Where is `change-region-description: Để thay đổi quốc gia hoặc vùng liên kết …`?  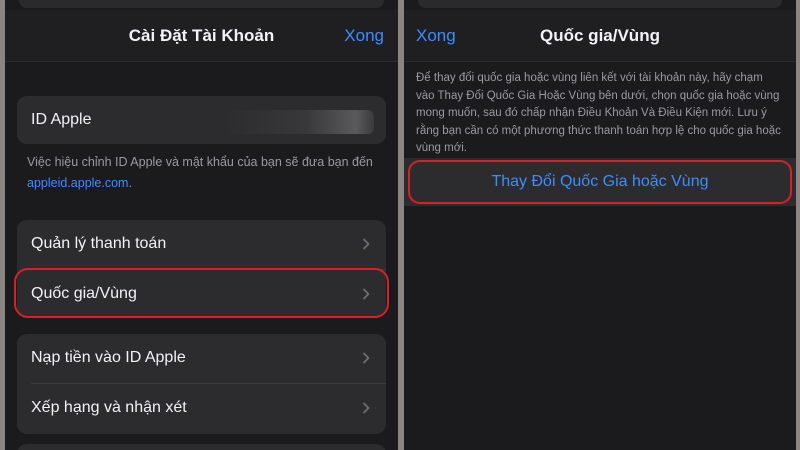
change-region-description: Để thay đổi quốc gia hoặc vùng liên kết … is located at coordinates (598, 113).